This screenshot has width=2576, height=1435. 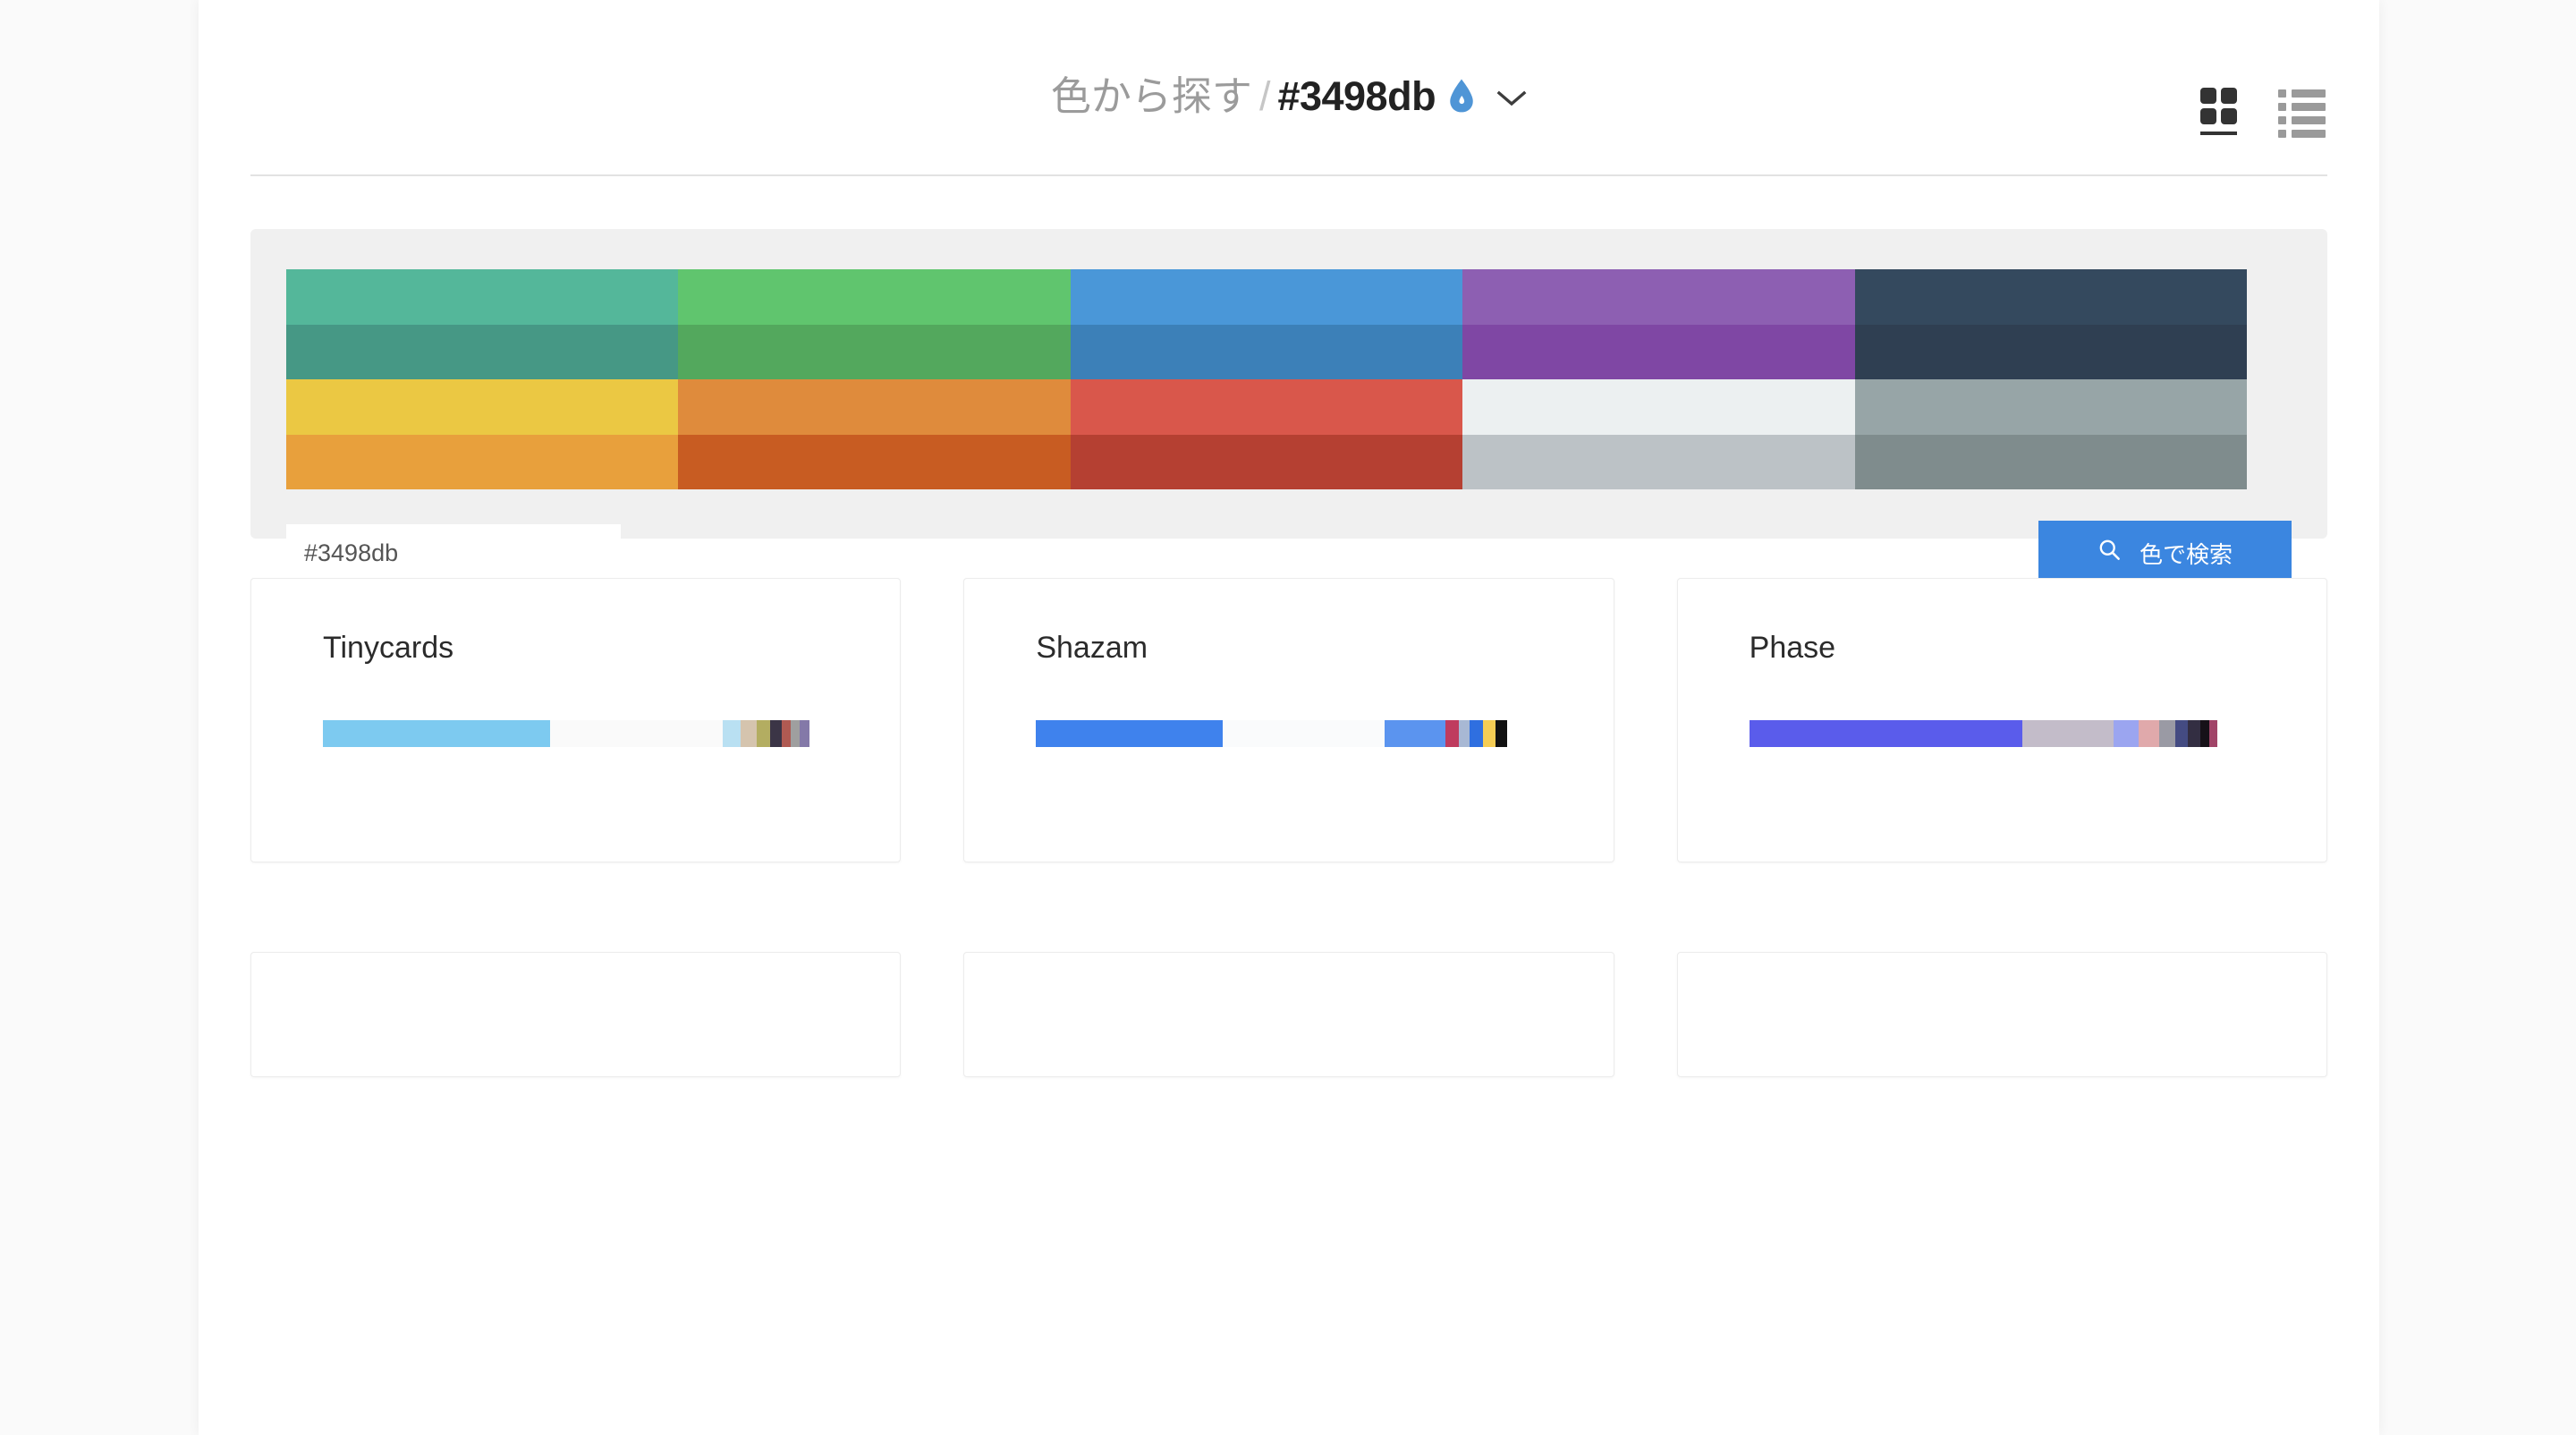 What do you see at coordinates (2263, 118) in the screenshot?
I see `view-toggle-group` at bounding box center [2263, 118].